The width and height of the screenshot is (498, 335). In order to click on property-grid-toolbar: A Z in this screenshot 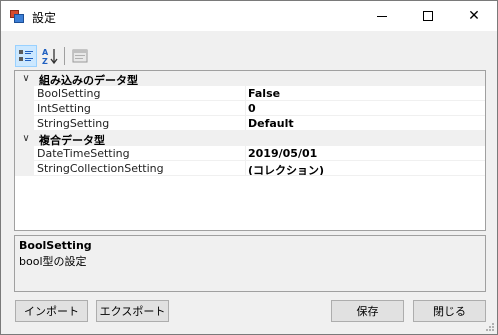, I will do `click(250, 56)`.